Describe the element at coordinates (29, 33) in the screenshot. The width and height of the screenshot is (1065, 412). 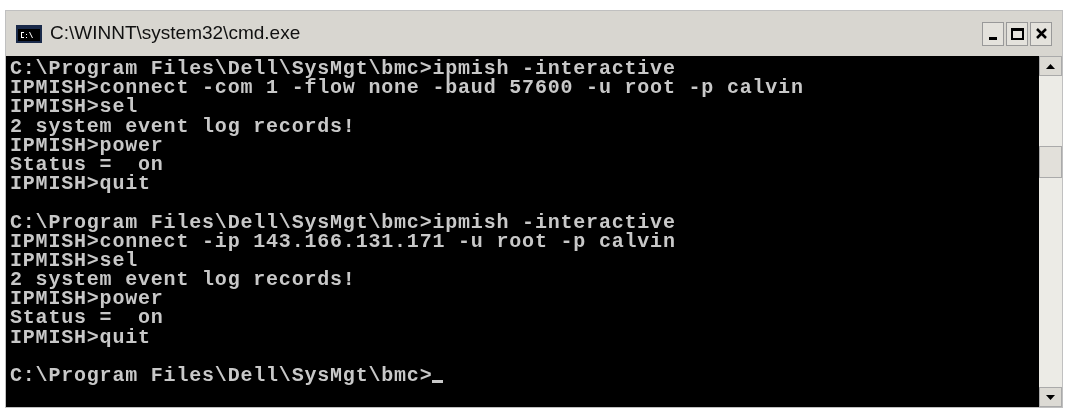
I see `console-icon` at that location.